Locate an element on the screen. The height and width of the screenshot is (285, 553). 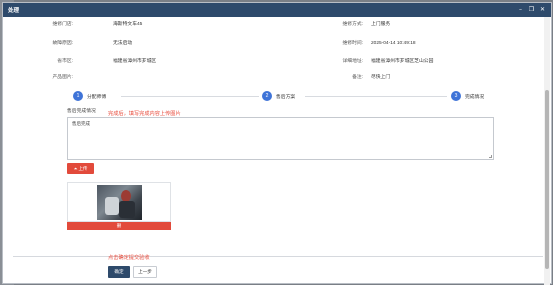
store-label: 维修门店: is located at coordinates (62, 24).